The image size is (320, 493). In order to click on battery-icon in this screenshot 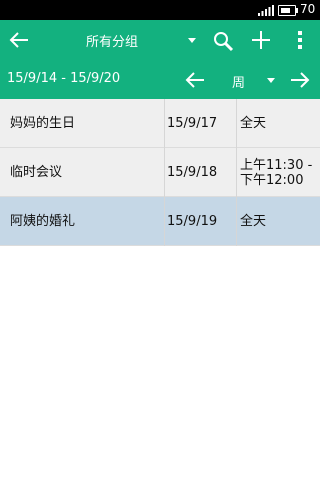, I will do `click(287, 10)`.